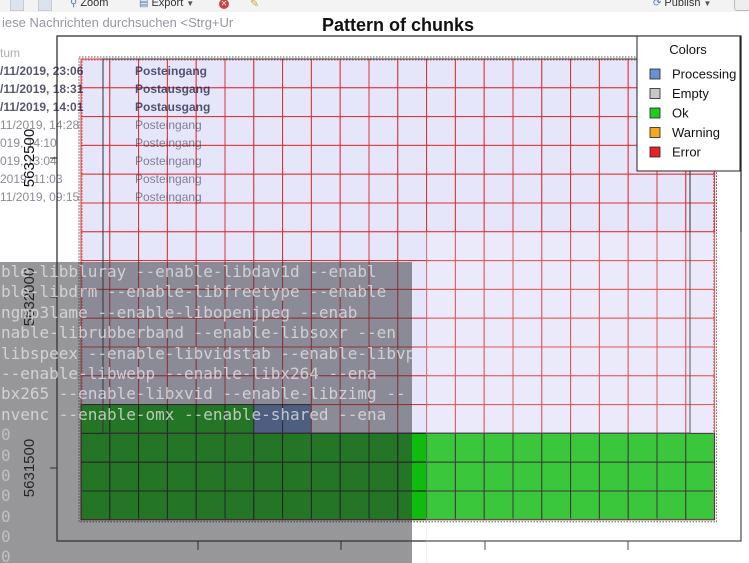 This screenshot has height=563, width=749. I want to click on list-item: 019, 14:10 Posteingang, so click(115, 143).